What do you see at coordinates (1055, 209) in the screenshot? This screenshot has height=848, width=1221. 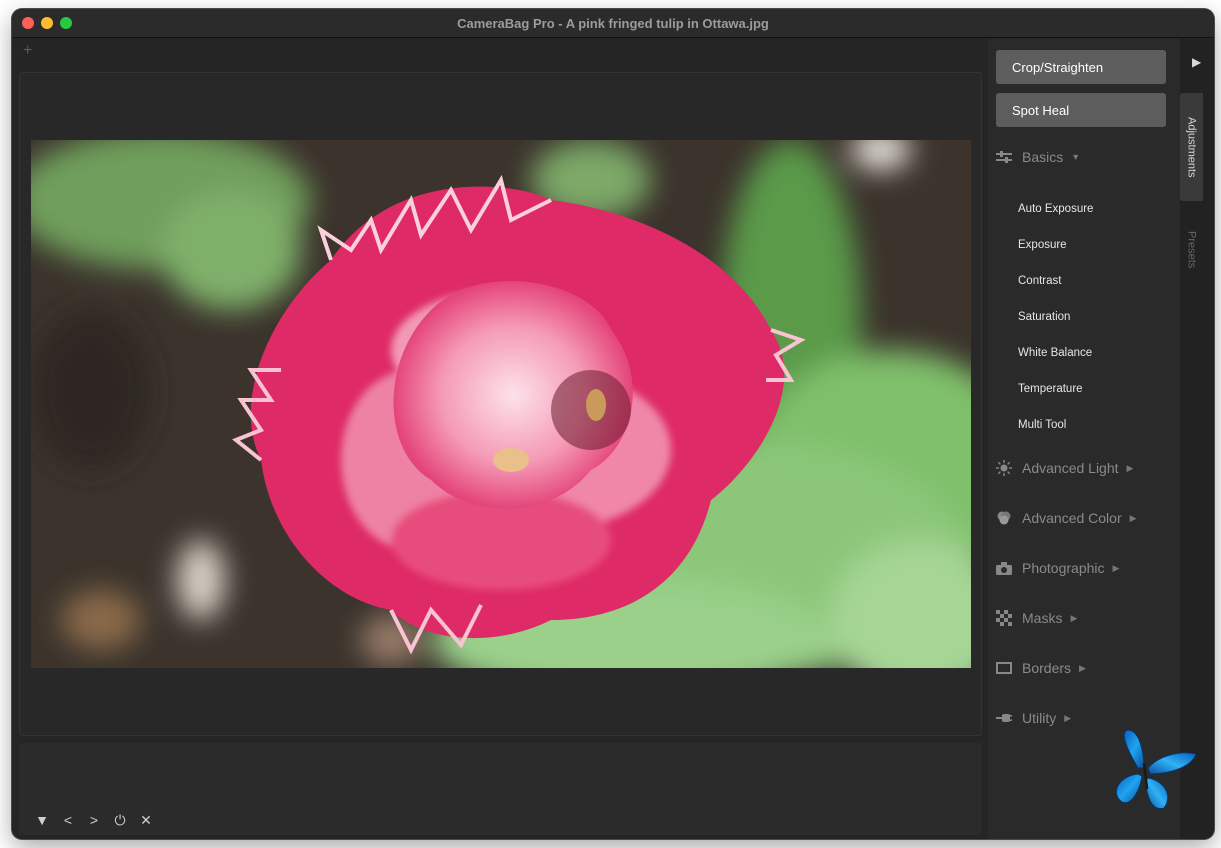 I see `basics-item-auto-exposure: Auto Exposure` at bounding box center [1055, 209].